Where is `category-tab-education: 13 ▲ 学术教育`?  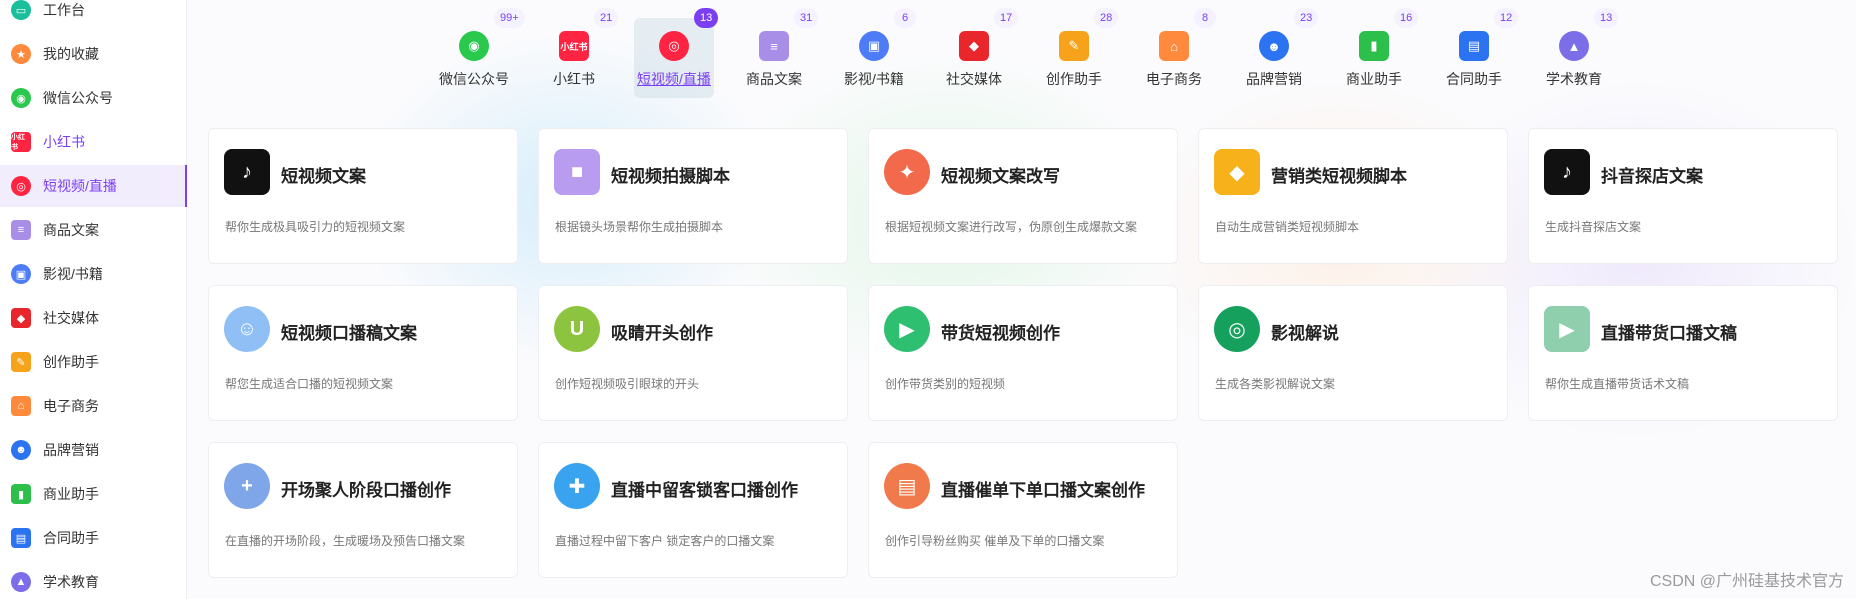
category-tab-education: 13 ▲ 学术教育 is located at coordinates (1576, 53).